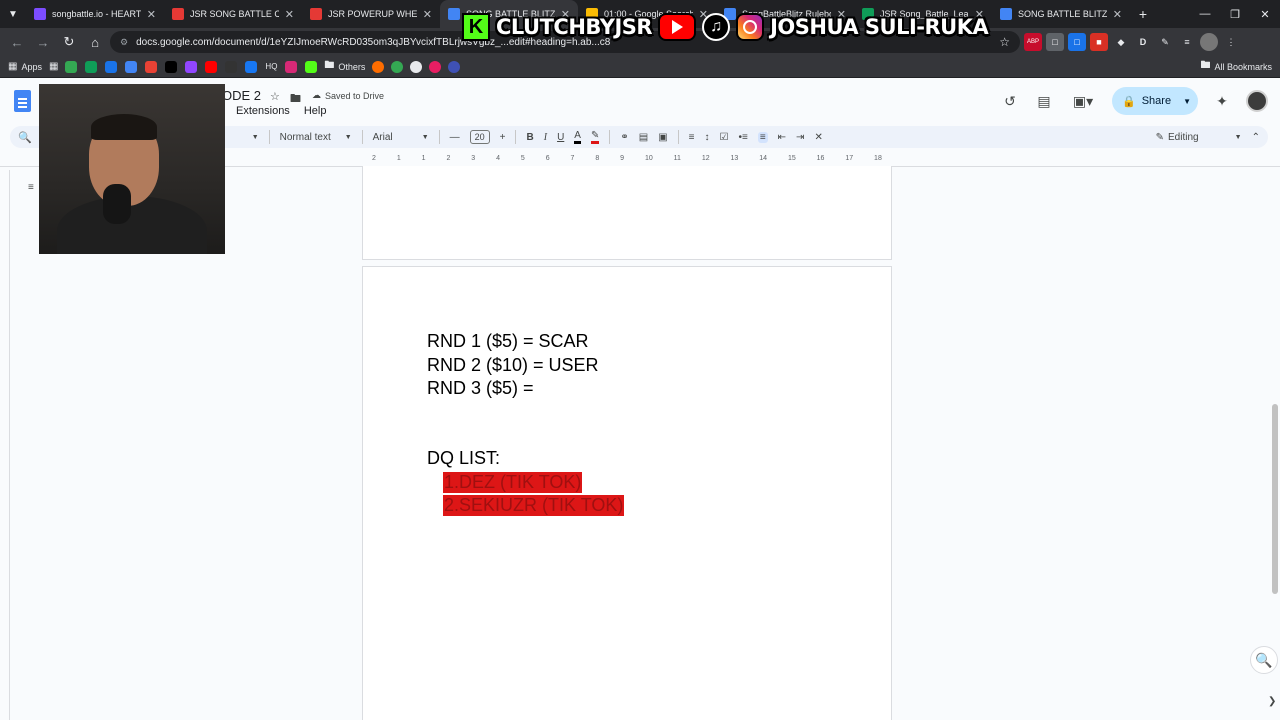 This screenshot has width=1280, height=720. What do you see at coordinates (191, 66) in the screenshot?
I see `twitch-bookmark-icon` at bounding box center [191, 66].